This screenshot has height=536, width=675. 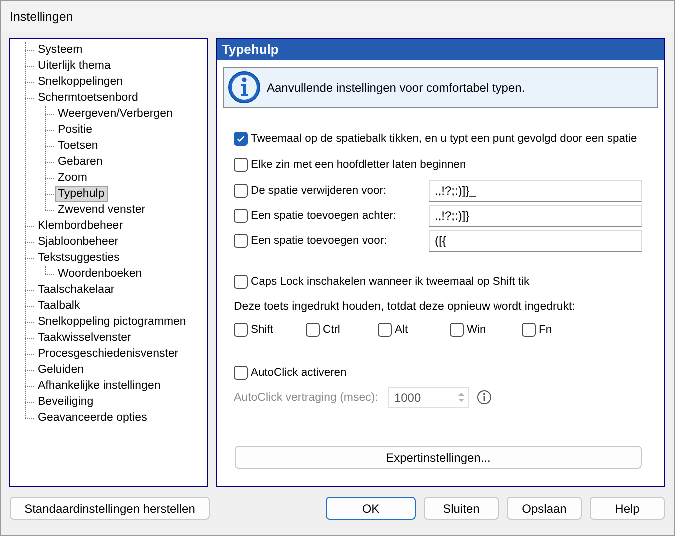 I want to click on tree-item: Procesgeschiedenisvenster, so click(x=108, y=354).